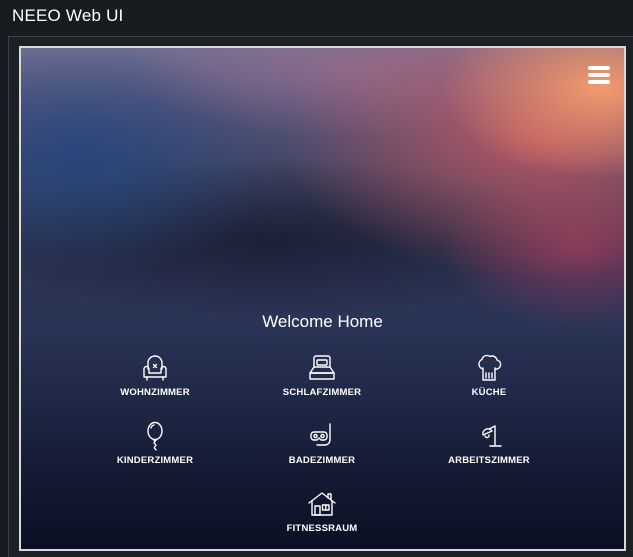 The height and width of the screenshot is (557, 633). I want to click on app-title: NEEO Web UI, so click(68, 15).